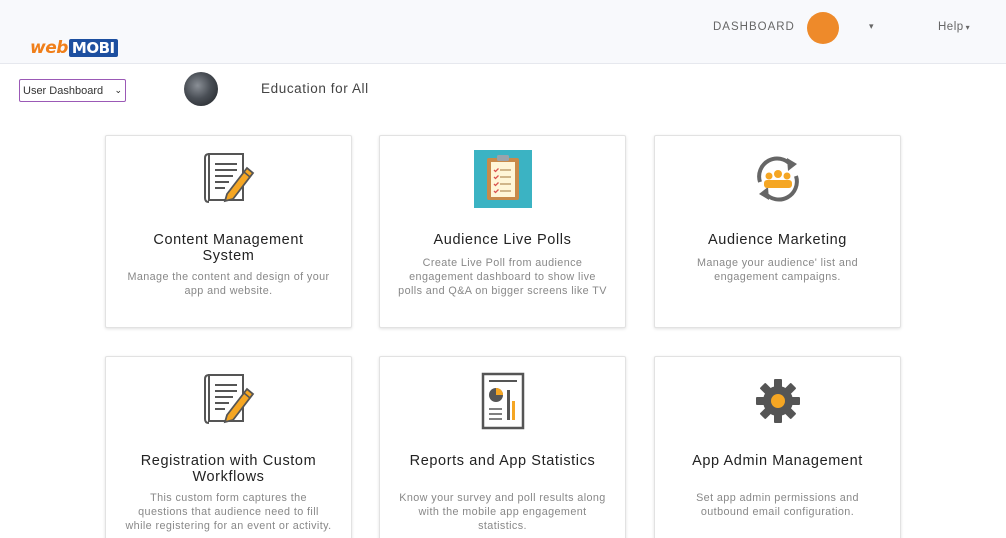  I want to click on logo-web-text: web, so click(49, 48).